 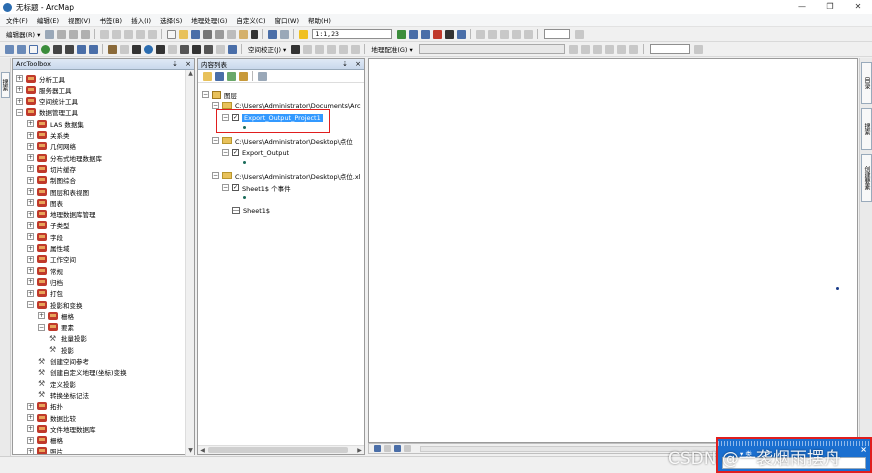 What do you see at coordinates (48, 20) in the screenshot?
I see `menu-edit: 编辑(E)` at bounding box center [48, 20].